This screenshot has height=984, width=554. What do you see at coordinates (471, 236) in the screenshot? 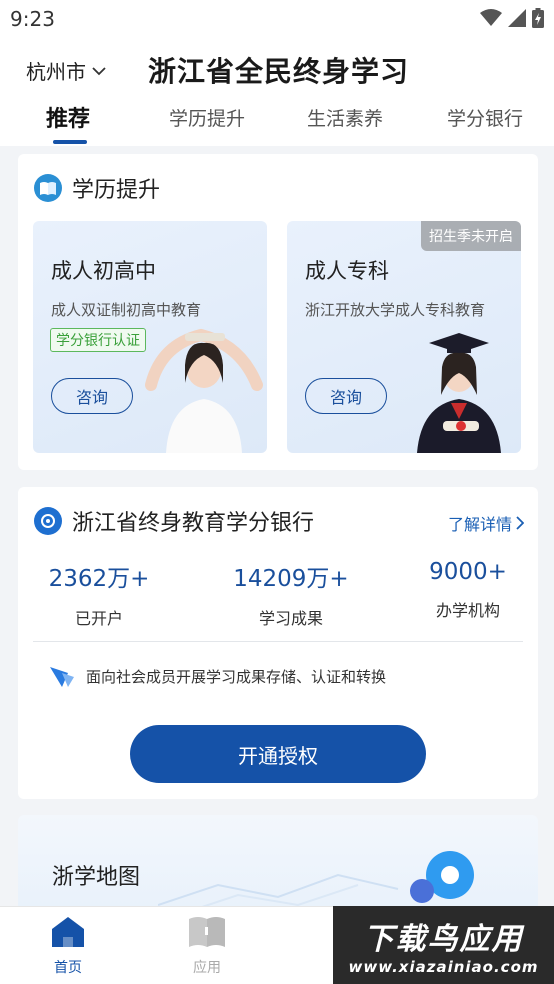
I see `enrollment-status-tag: 招生季未开启` at bounding box center [471, 236].